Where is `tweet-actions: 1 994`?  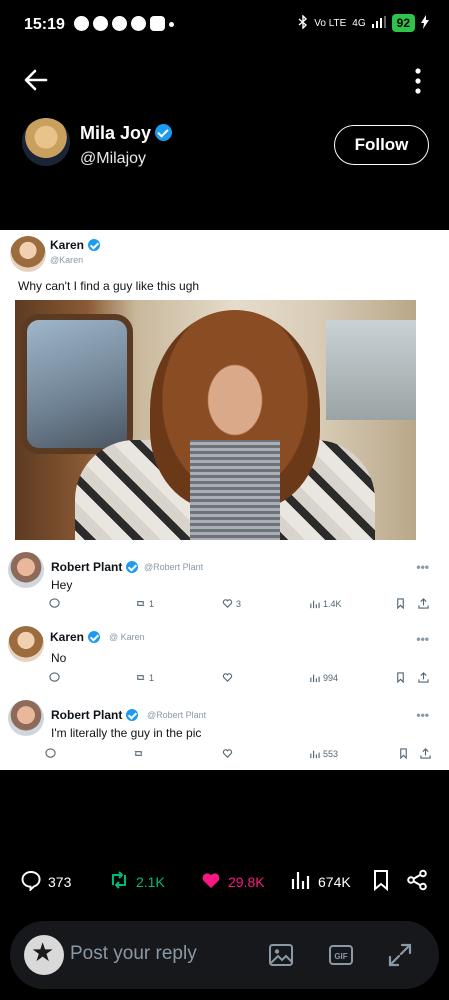
tweet-actions: 1 994 is located at coordinates (224, 679).